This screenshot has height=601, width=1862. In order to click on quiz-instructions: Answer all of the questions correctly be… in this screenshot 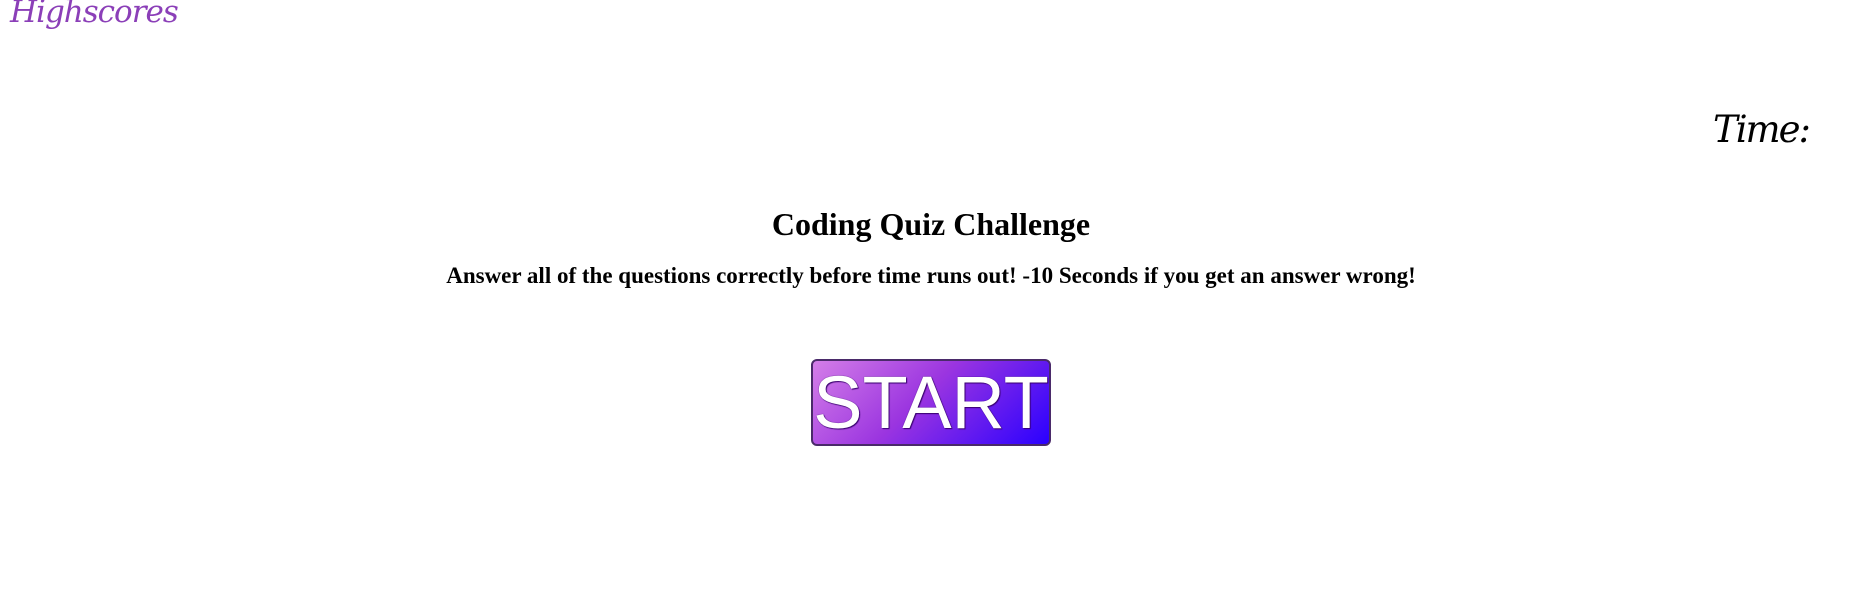, I will do `click(931, 275)`.